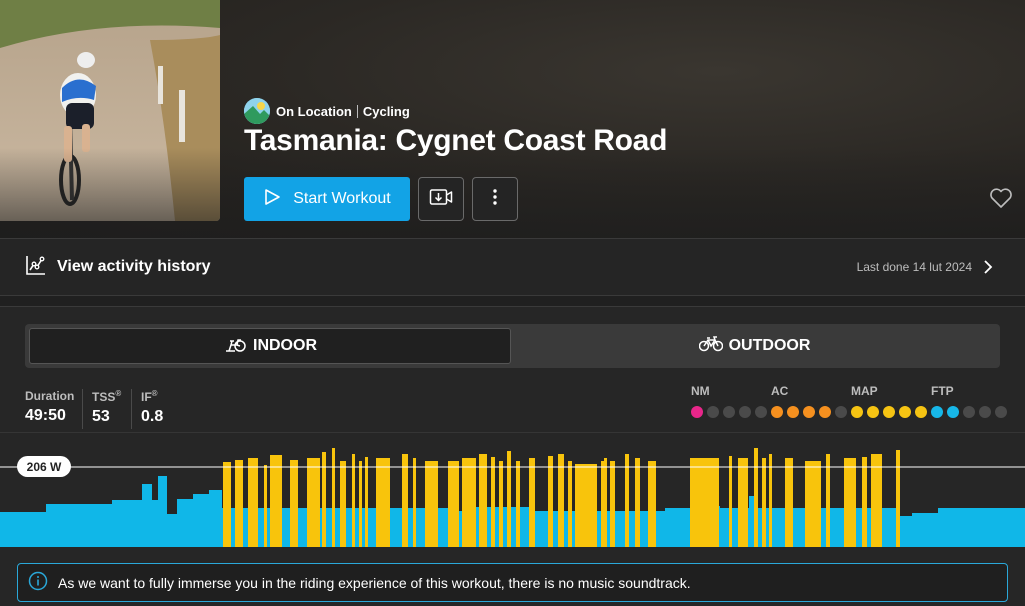 Image resolution: width=1025 pixels, height=606 pixels. I want to click on more-vertical-icon, so click(495, 199).